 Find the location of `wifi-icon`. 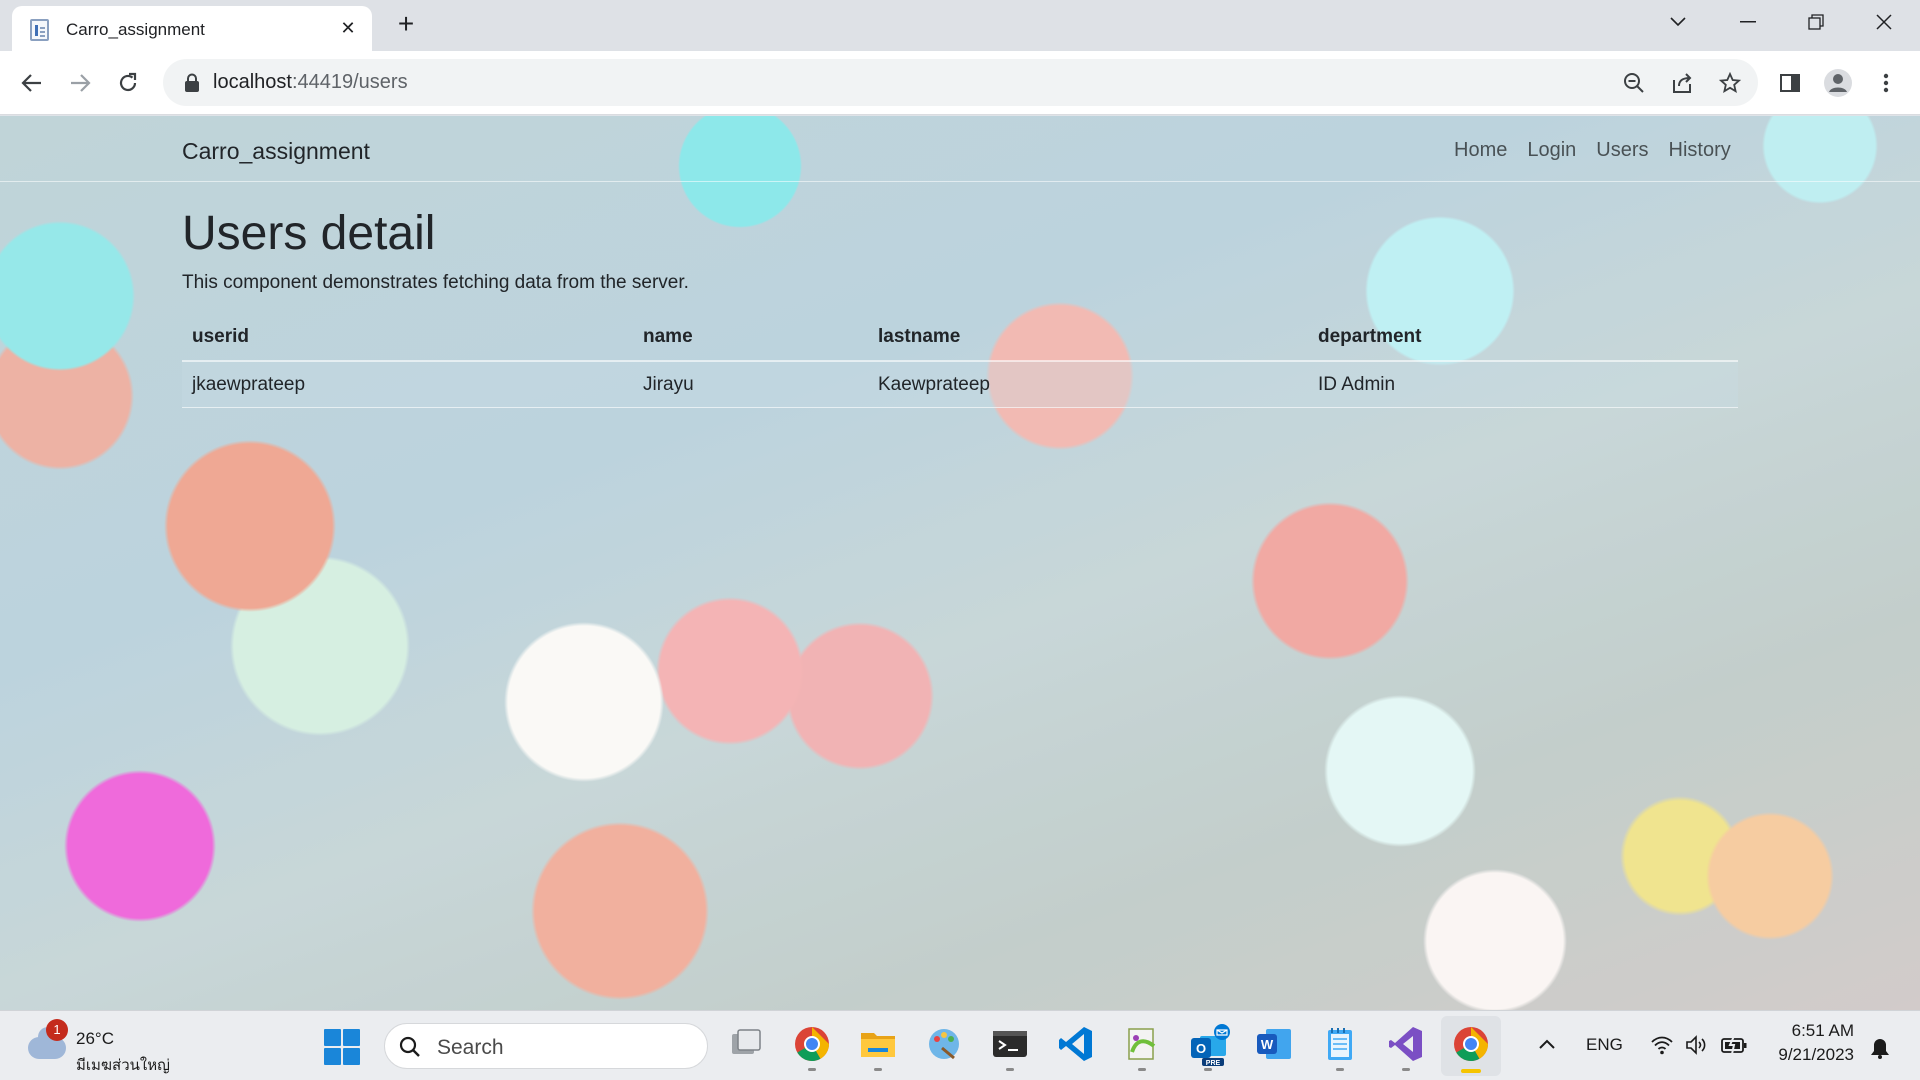

wifi-icon is located at coordinates (1662, 1045).